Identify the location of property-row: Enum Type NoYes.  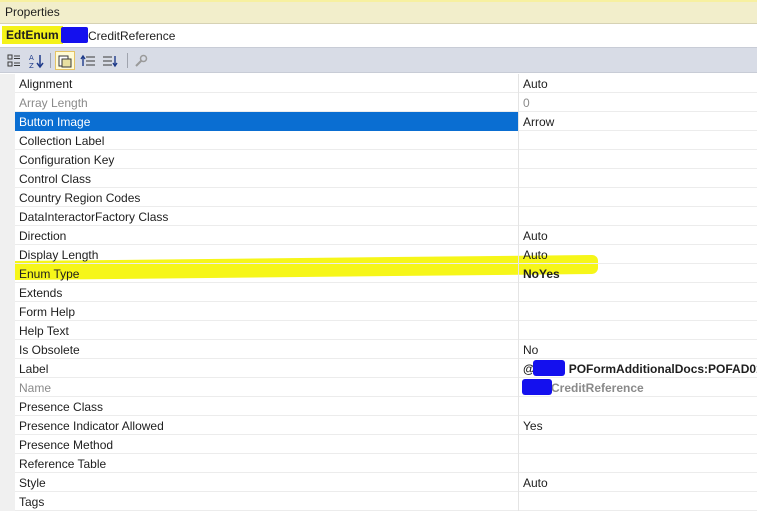
(378, 273).